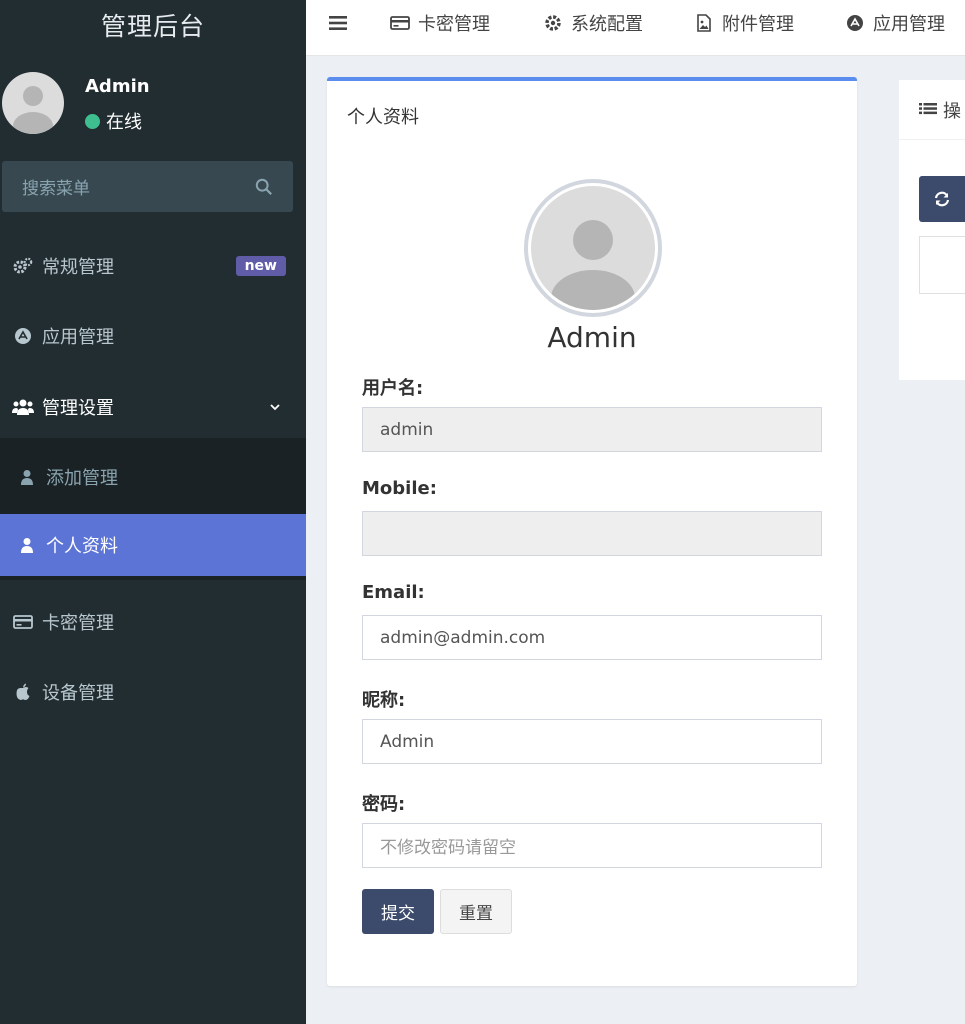 This screenshot has height=1024, width=965. Describe the element at coordinates (78, 693) in the screenshot. I see `sidebar-item-label: 设备管理` at that location.